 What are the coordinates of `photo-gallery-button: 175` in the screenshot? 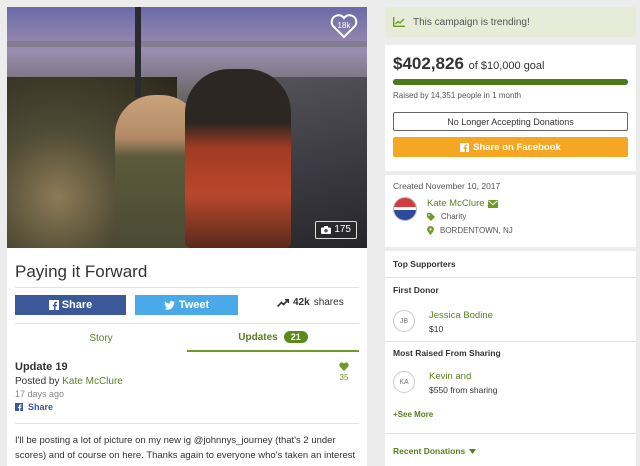 It's located at (336, 230).